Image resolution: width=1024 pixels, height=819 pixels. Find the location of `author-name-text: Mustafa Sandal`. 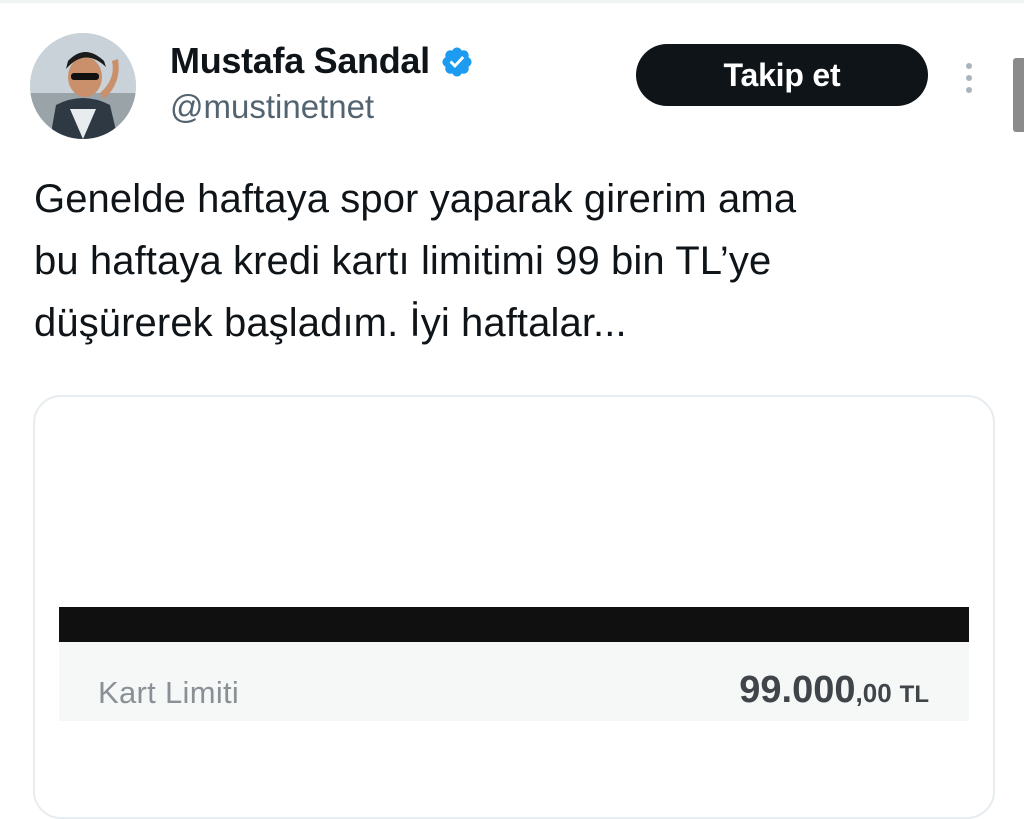

author-name-text: Mustafa Sandal is located at coordinates (300, 60).